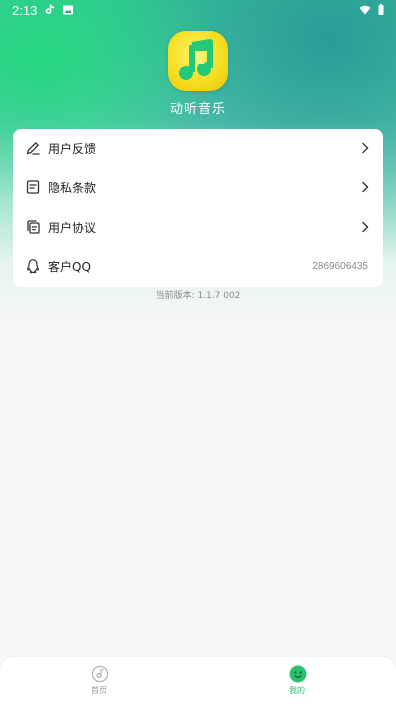  Describe the element at coordinates (297, 690) in the screenshot. I see `tab-mine-label: 我的` at that location.